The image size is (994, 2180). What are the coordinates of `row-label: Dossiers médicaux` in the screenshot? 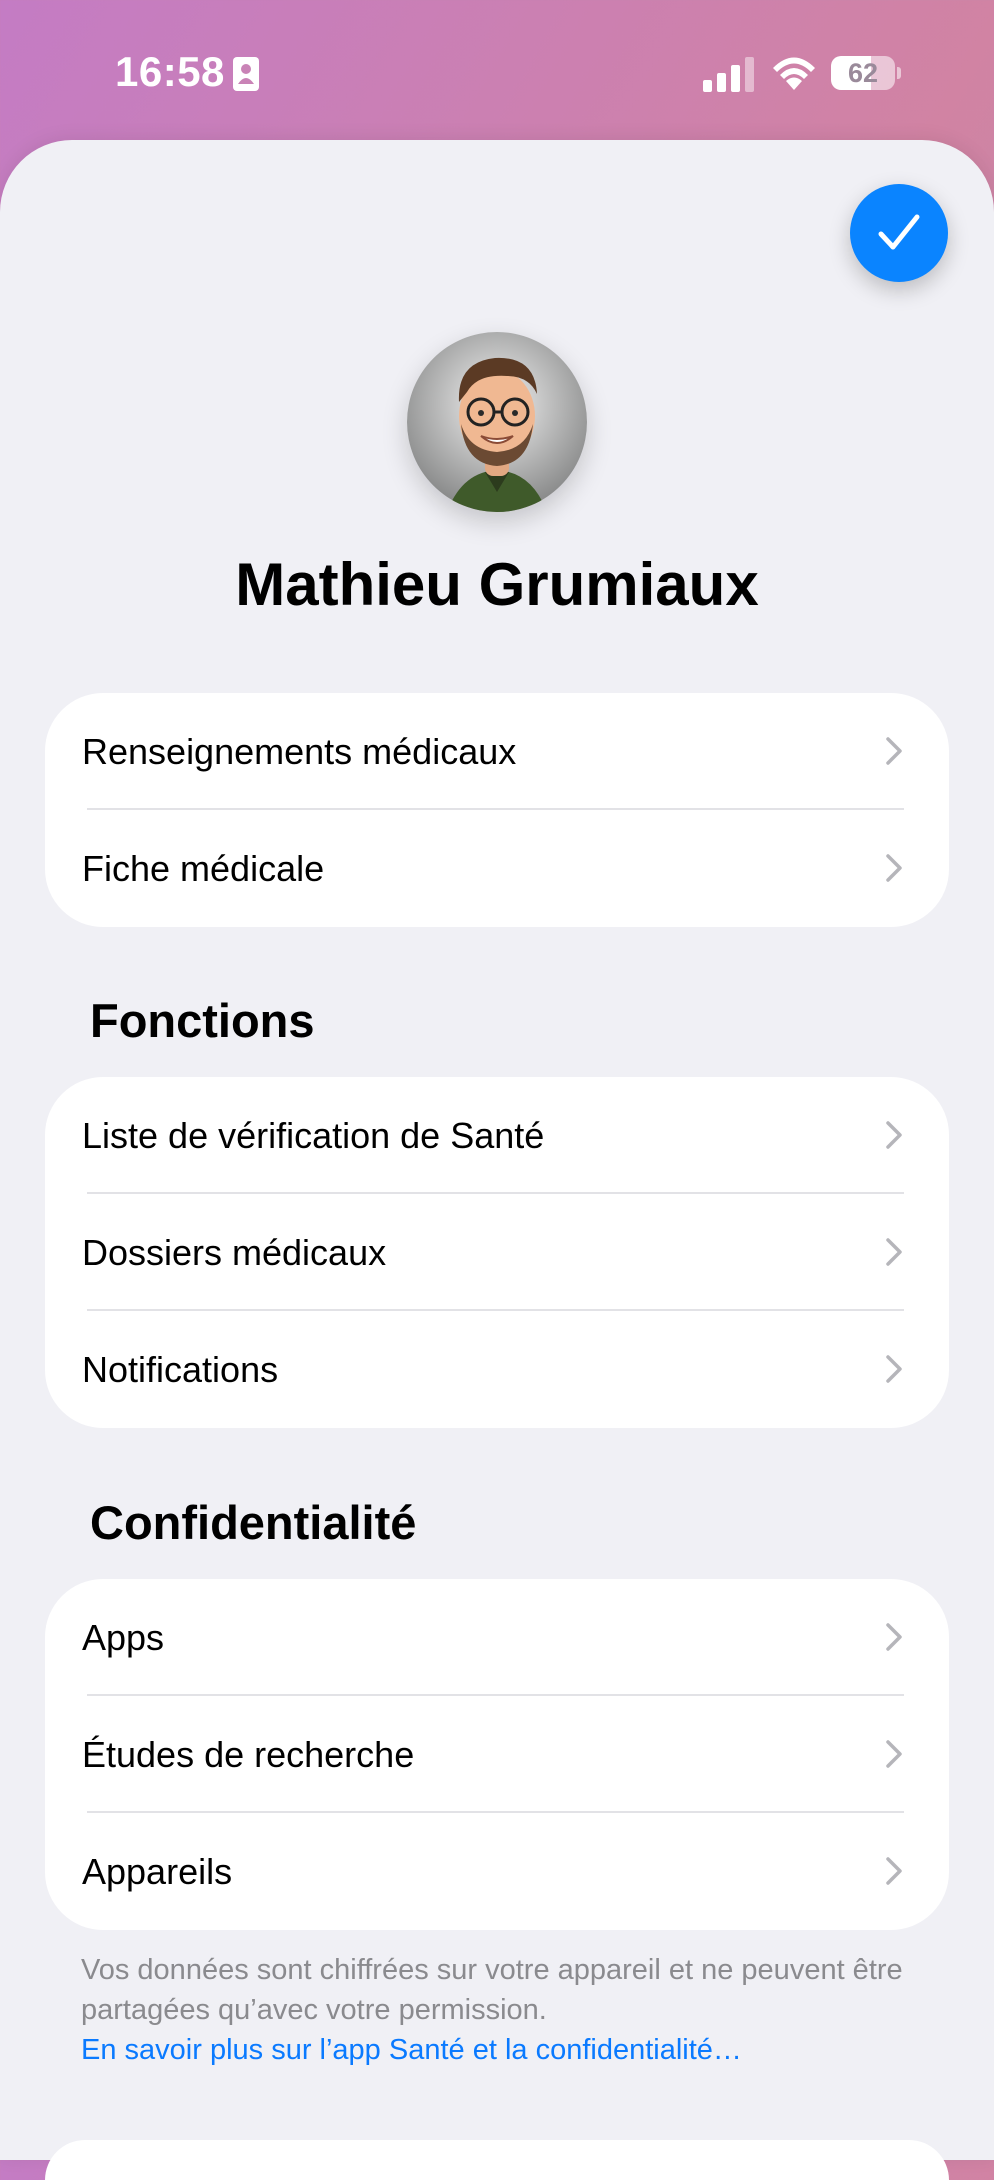 It's located at (234, 1252).